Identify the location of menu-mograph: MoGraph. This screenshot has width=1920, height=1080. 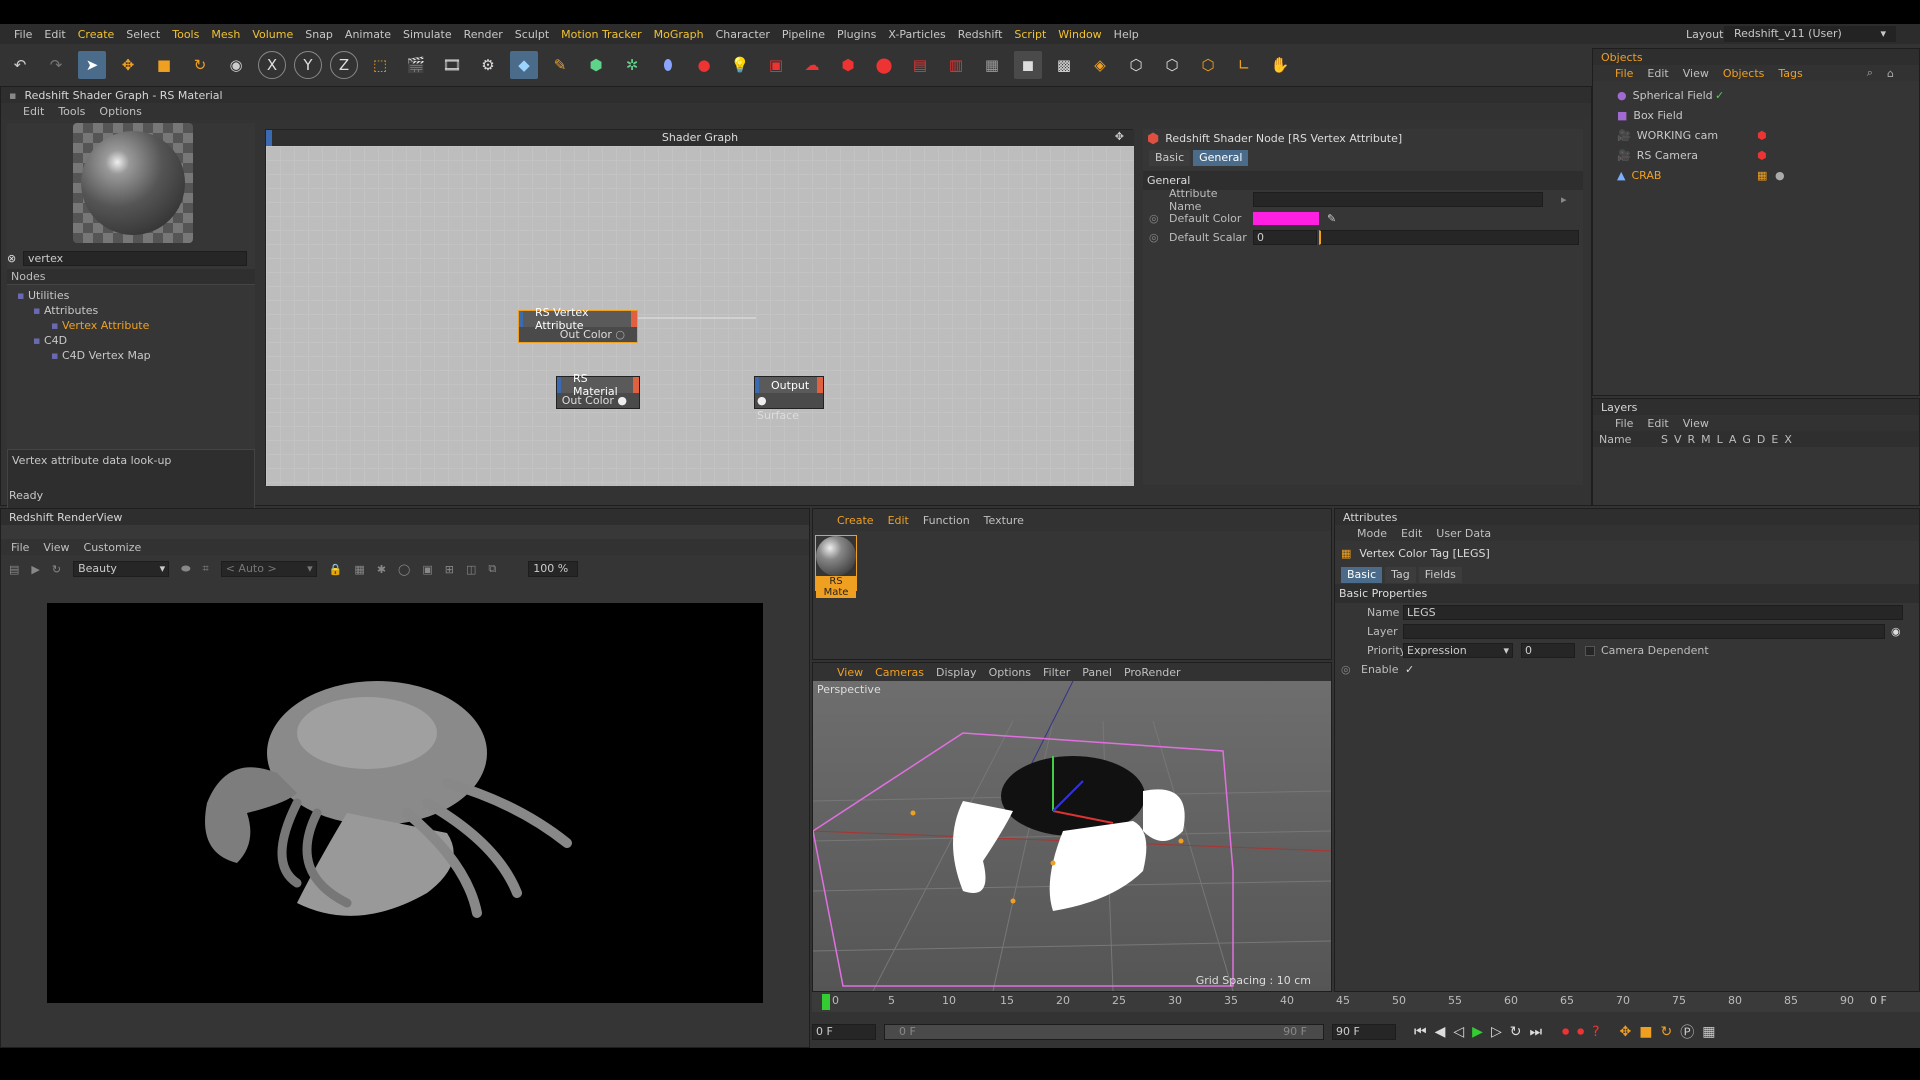
(679, 34).